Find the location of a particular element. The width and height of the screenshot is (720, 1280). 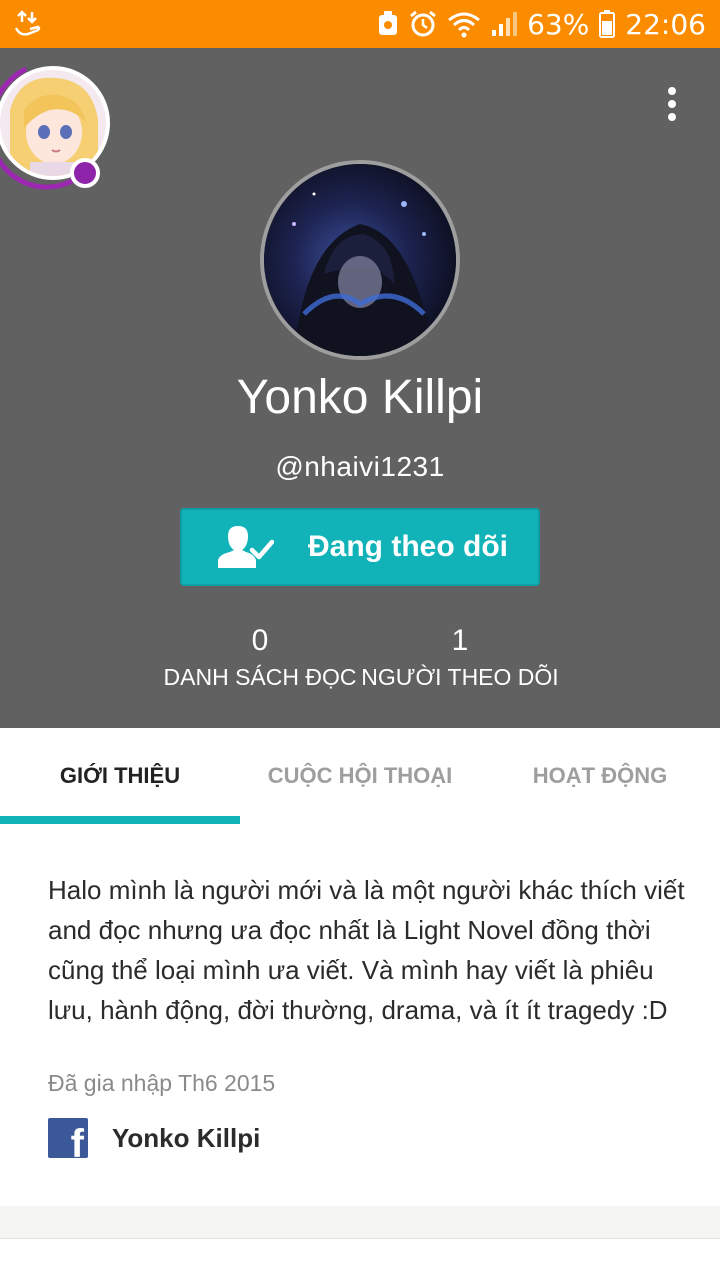

more-options-icon is located at coordinates (672, 104).